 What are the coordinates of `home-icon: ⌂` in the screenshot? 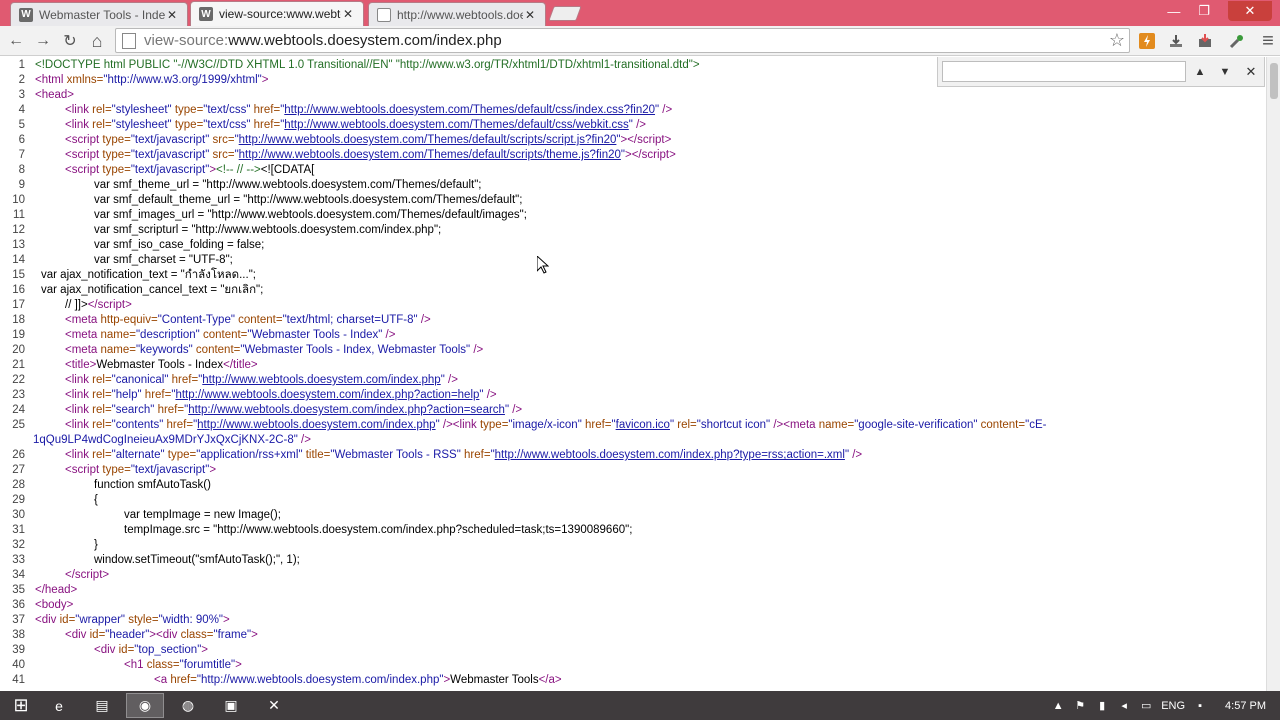 It's located at (97, 41).